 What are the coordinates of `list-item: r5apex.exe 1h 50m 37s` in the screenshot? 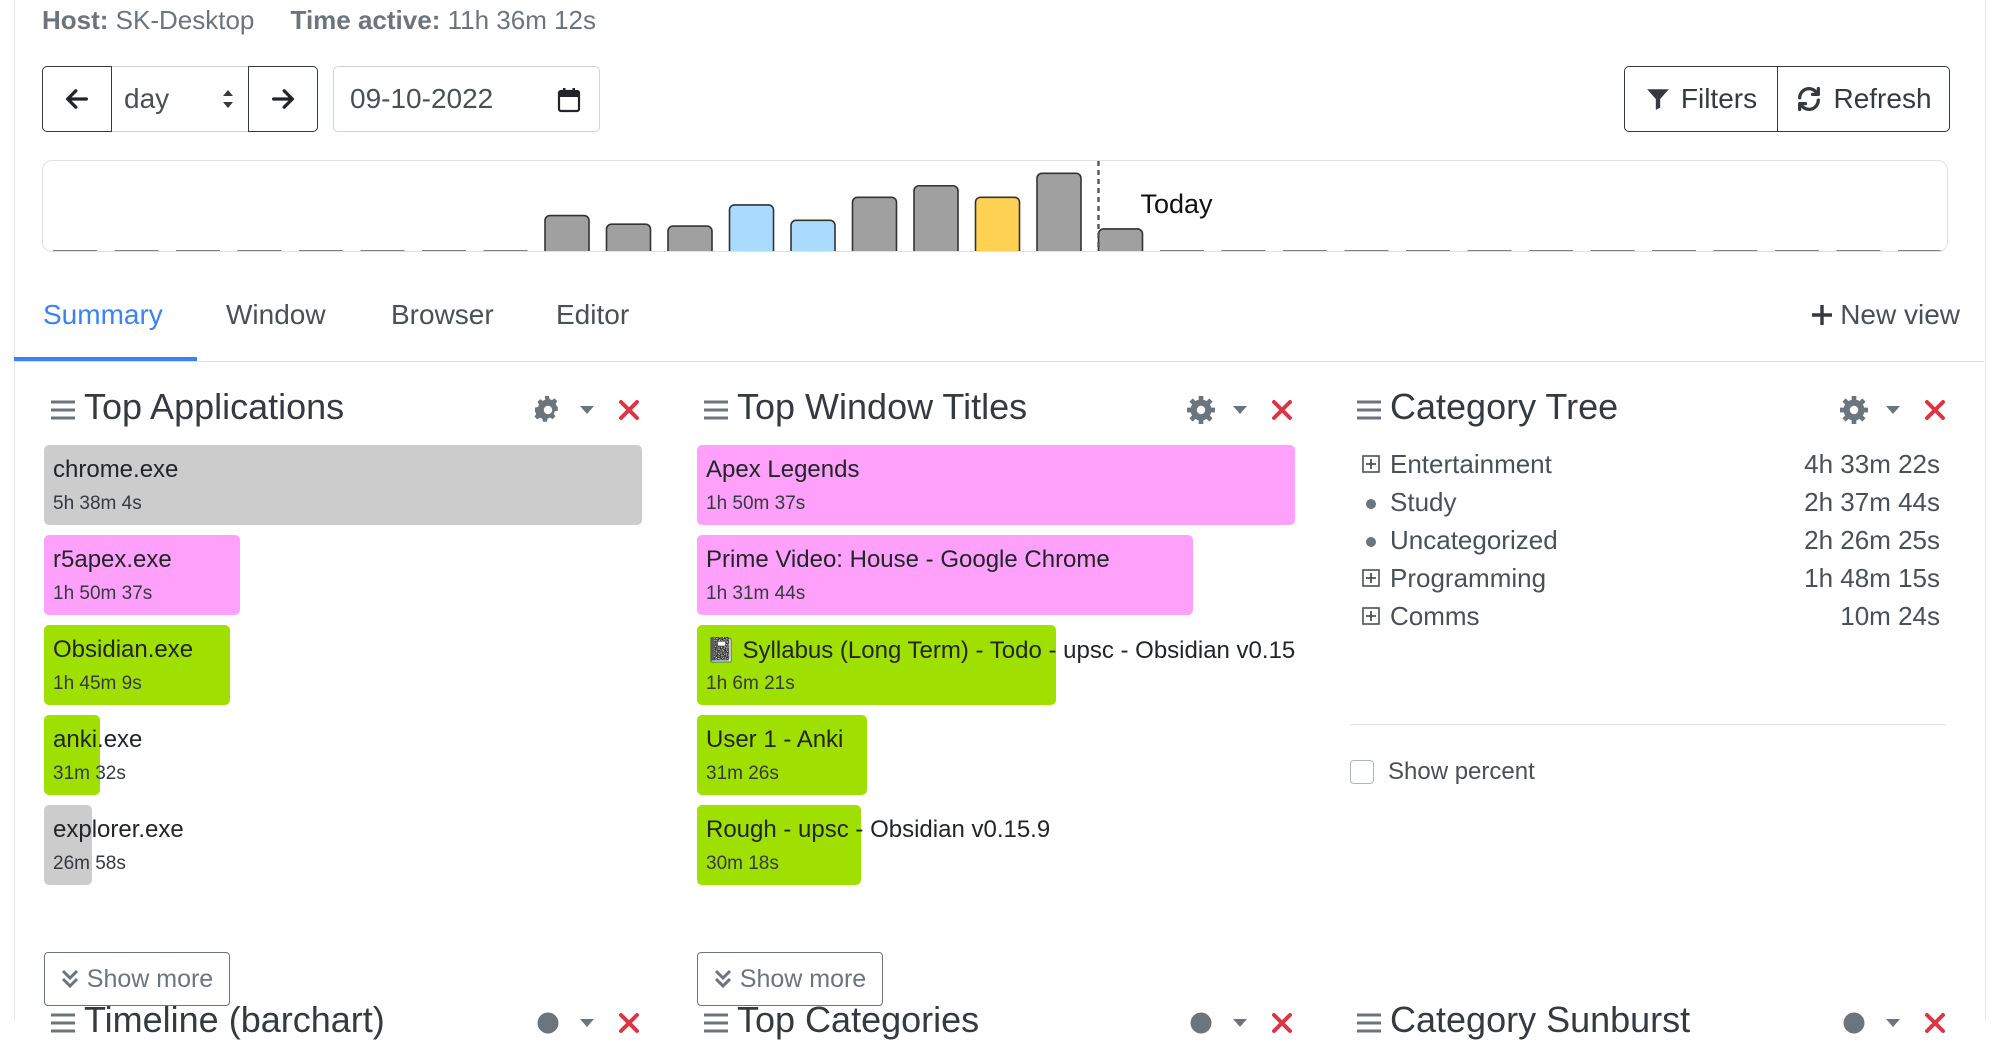 It's located at (343, 575).